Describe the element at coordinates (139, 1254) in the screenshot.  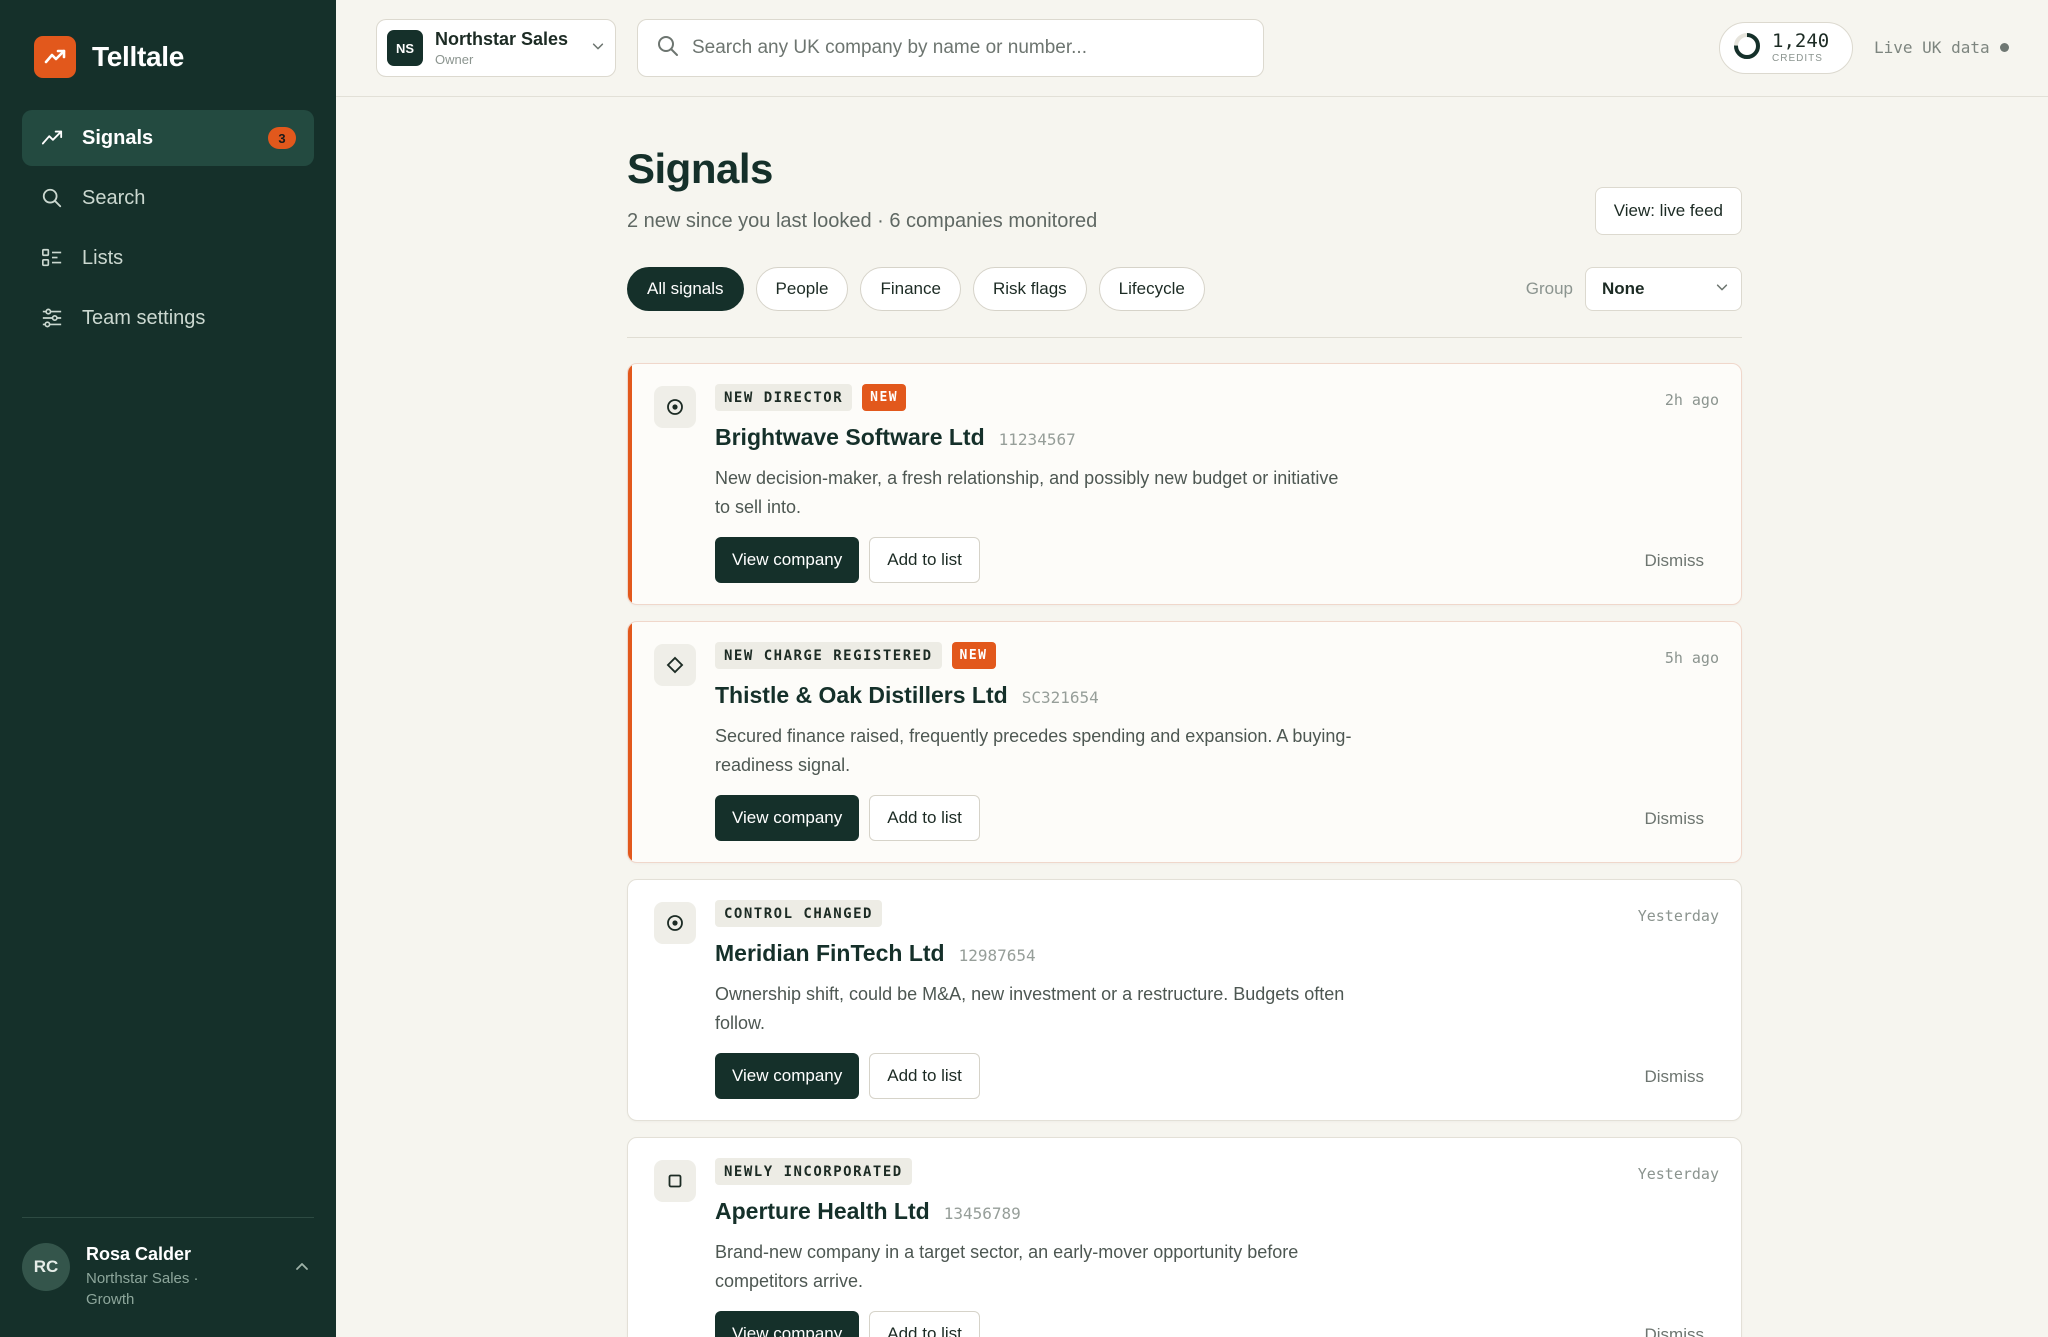
I see `user-name: Rosa Calder` at that location.